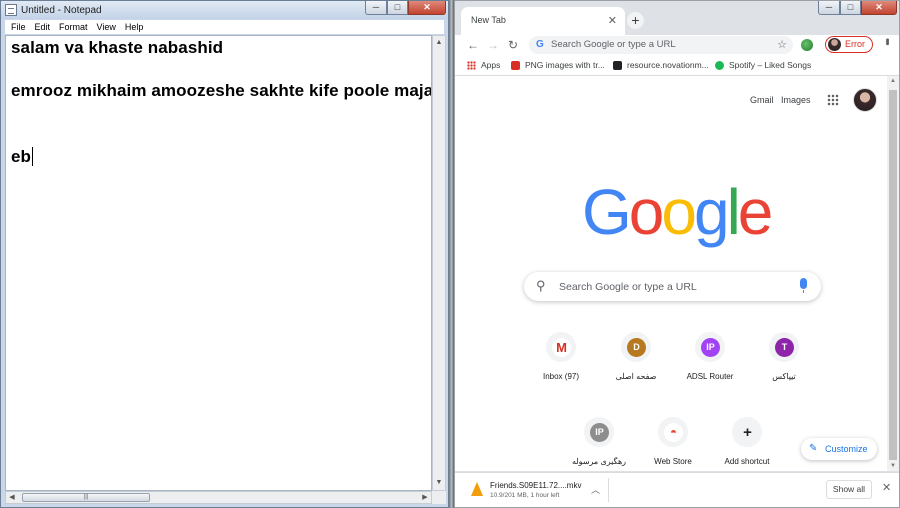 Image resolution: width=900 pixels, height=508 pixels. I want to click on shortcut-icon-circle: ◓, so click(673, 432).